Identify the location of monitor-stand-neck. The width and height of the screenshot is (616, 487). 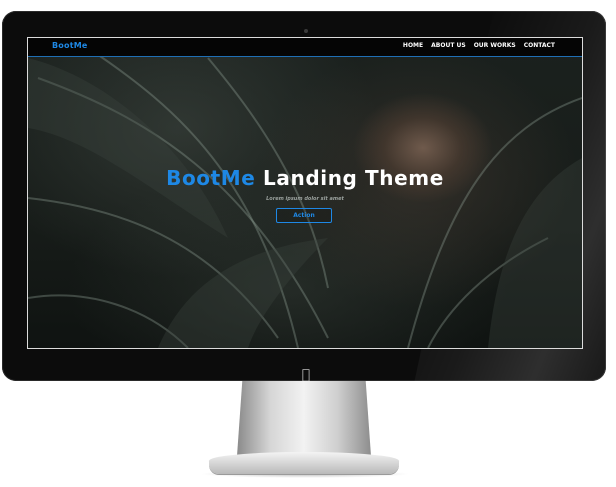
(304, 418).